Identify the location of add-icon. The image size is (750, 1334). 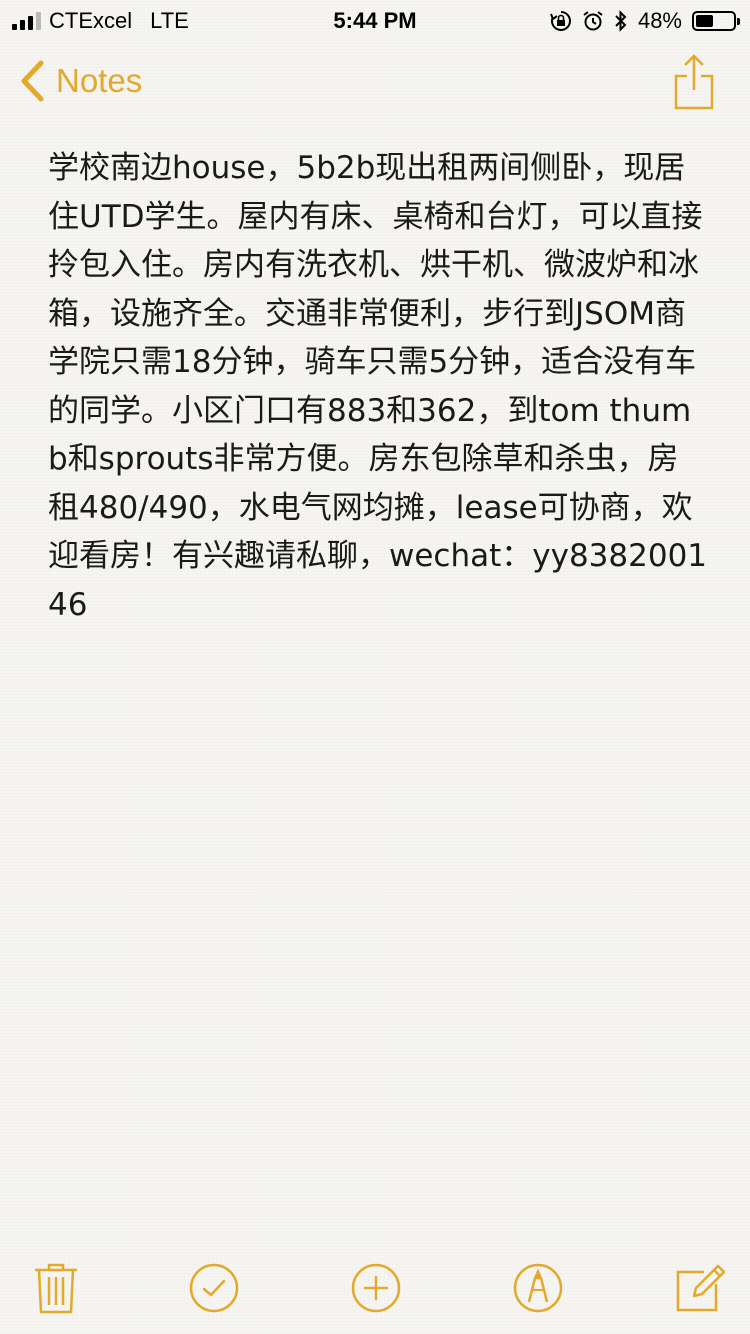
(376, 1288).